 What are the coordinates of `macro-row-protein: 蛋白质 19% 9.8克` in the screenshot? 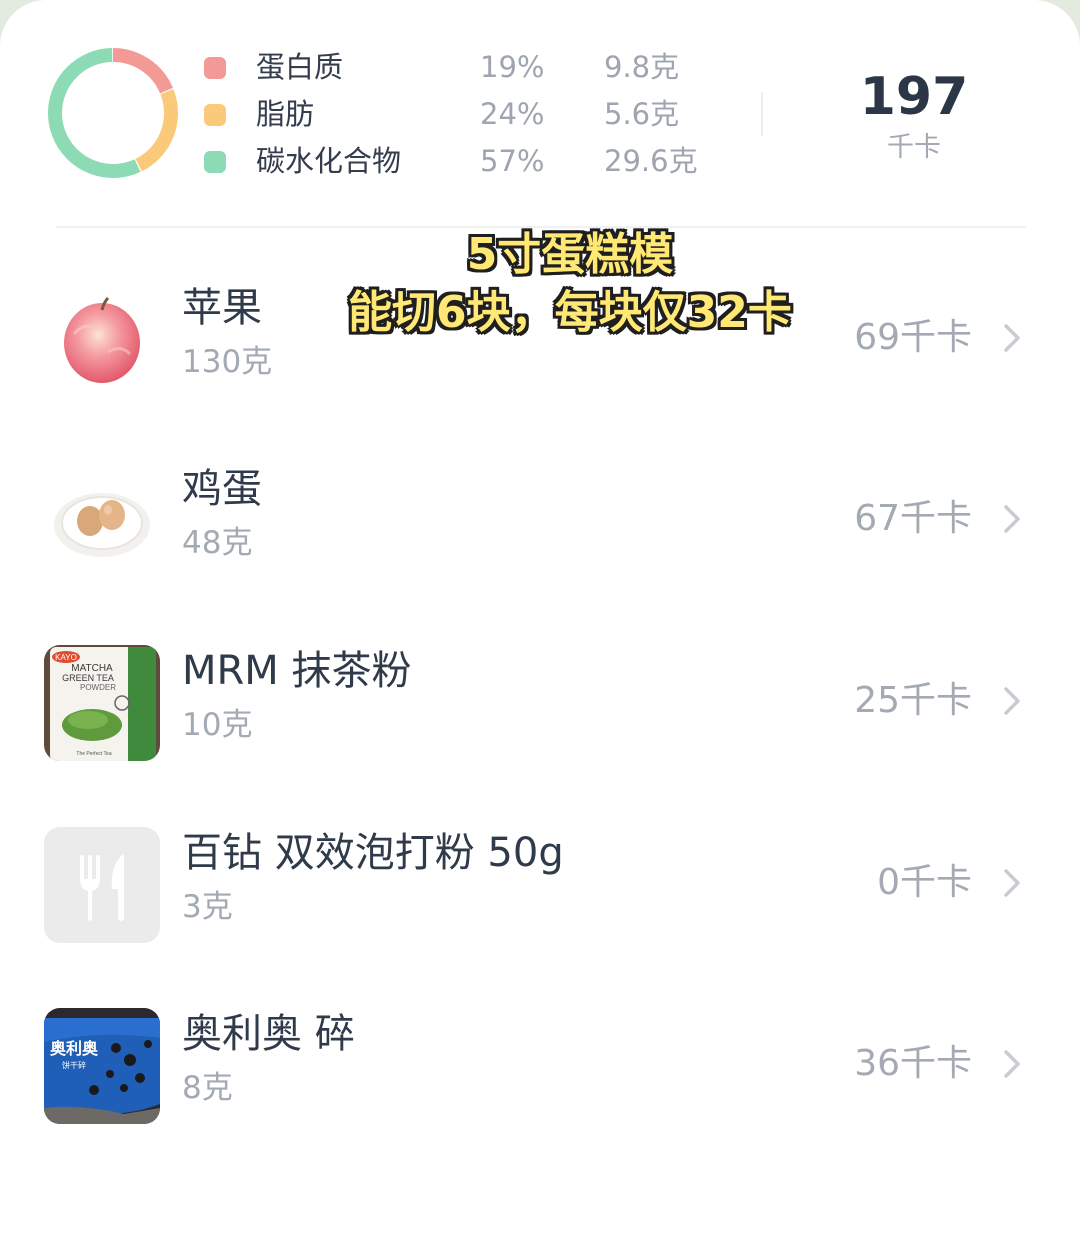 It's located at (464, 67).